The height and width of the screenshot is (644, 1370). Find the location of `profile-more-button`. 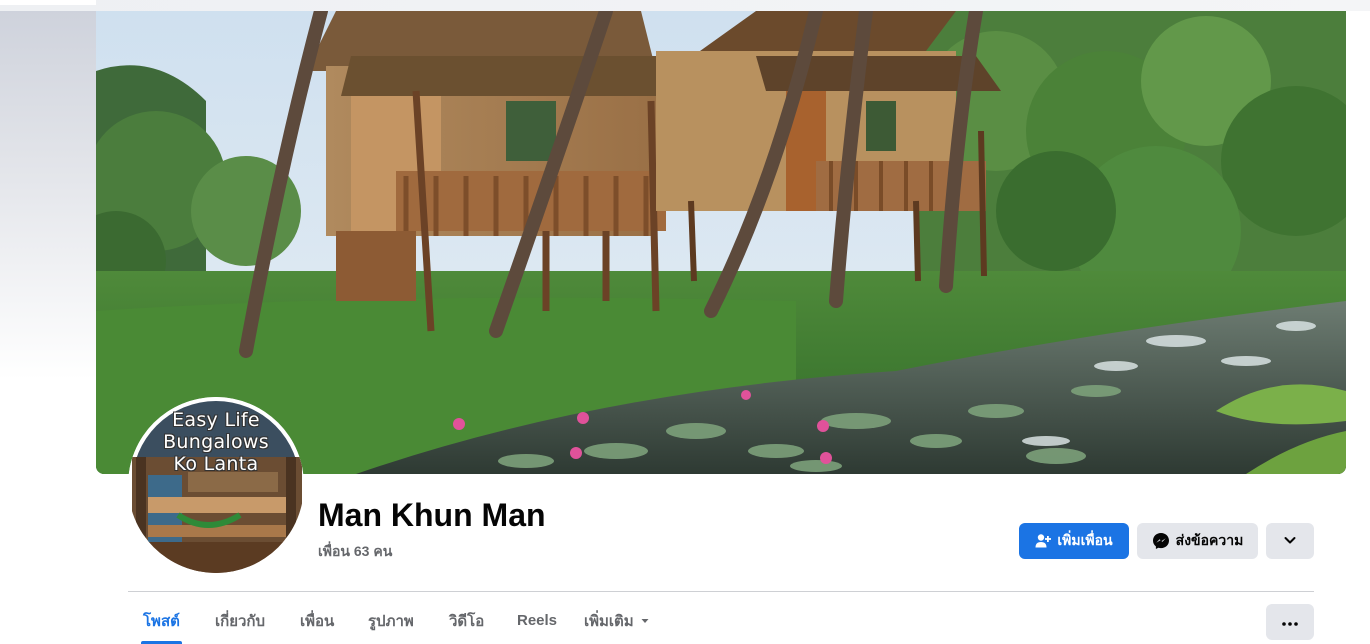

profile-more-button is located at coordinates (1290, 541).